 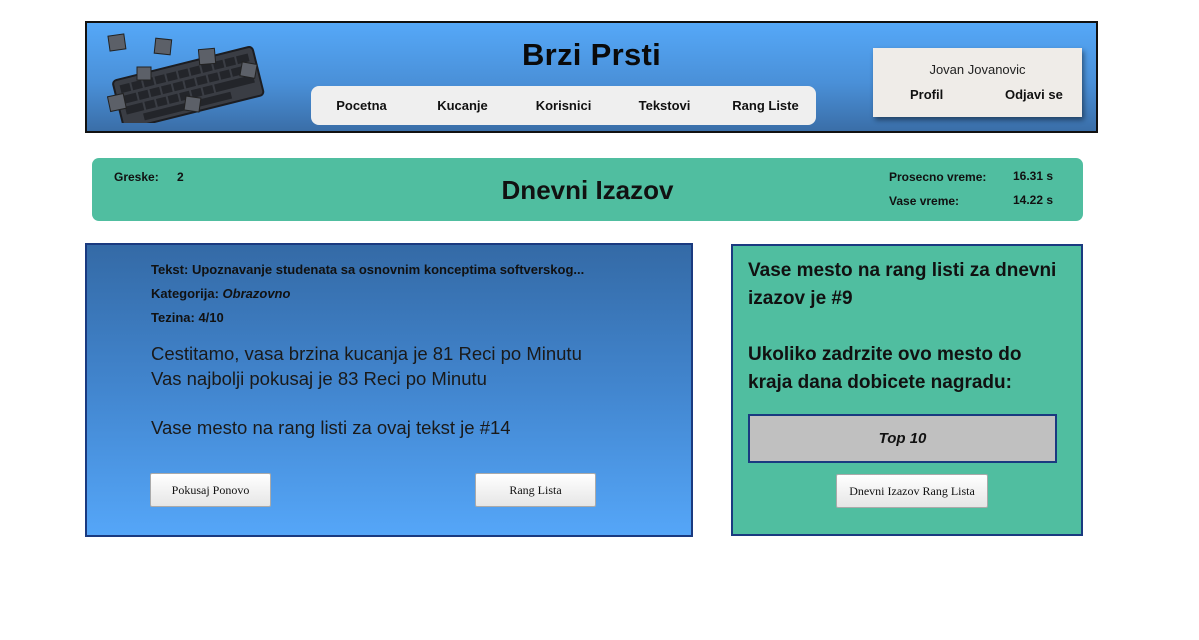 I want to click on difficulty-value: 4/10, so click(x=211, y=317).